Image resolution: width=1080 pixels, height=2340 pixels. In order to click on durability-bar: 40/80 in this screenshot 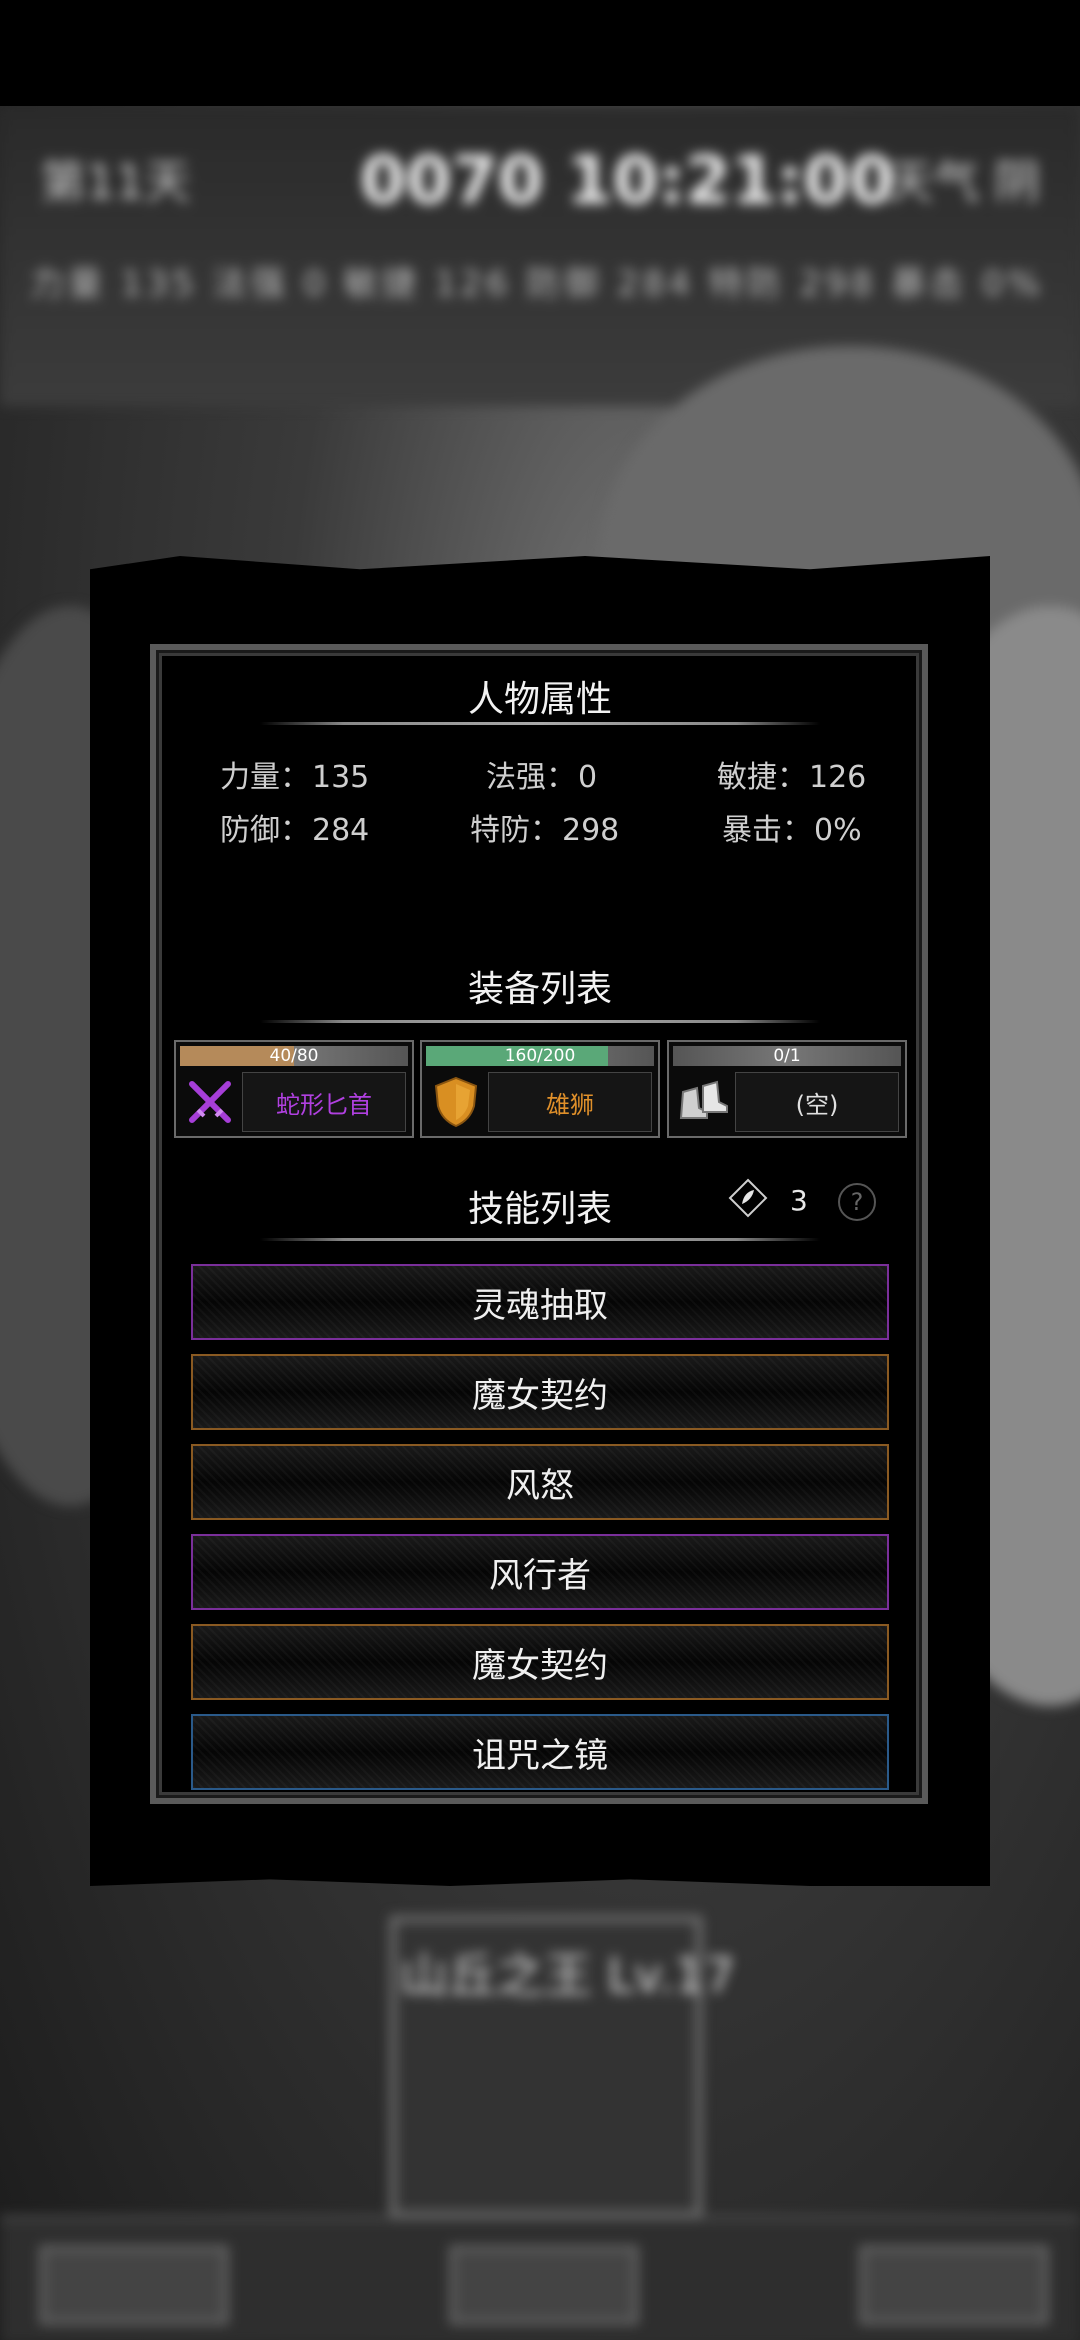, I will do `click(294, 1056)`.